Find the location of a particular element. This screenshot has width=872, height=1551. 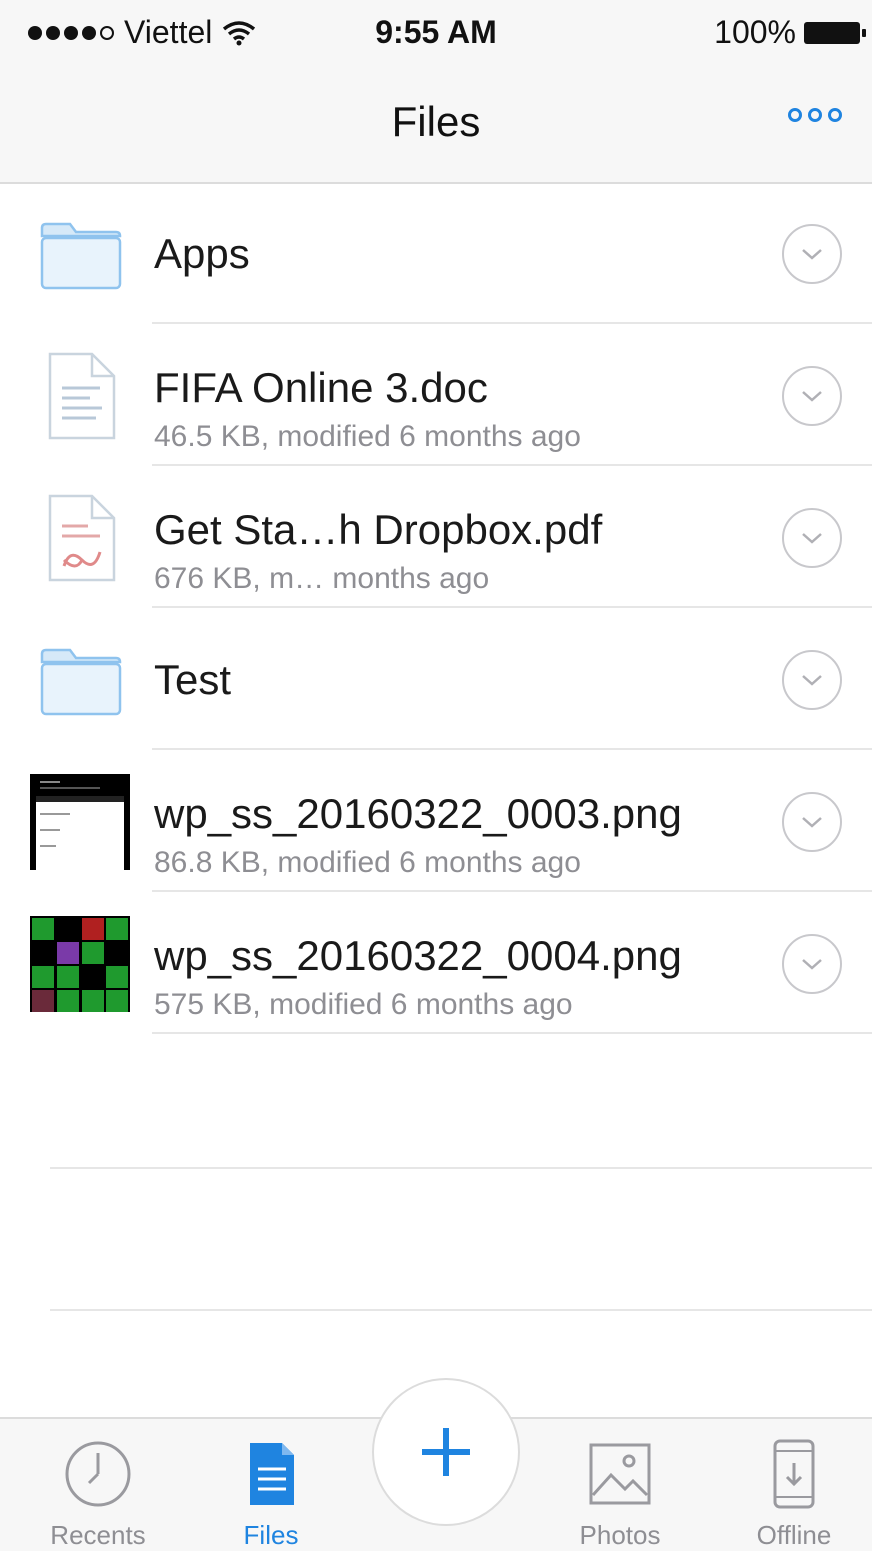

file-meta: 86.8 KB, modified 6 months ago is located at coordinates (367, 862).